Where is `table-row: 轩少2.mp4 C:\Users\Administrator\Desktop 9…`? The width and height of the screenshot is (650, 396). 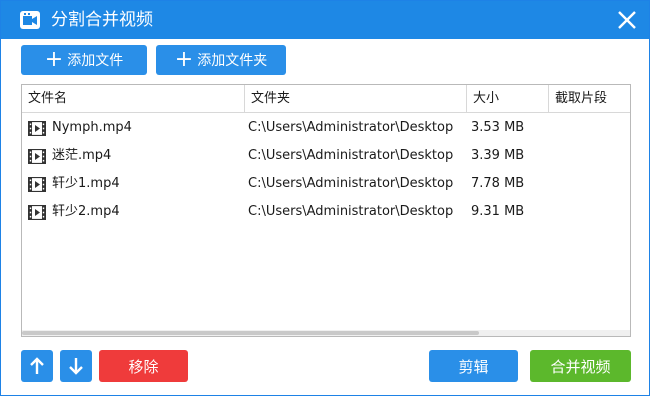
table-row: 轩少2.mp4 C:\Users\Administrator\Desktop 9… is located at coordinates (326, 212).